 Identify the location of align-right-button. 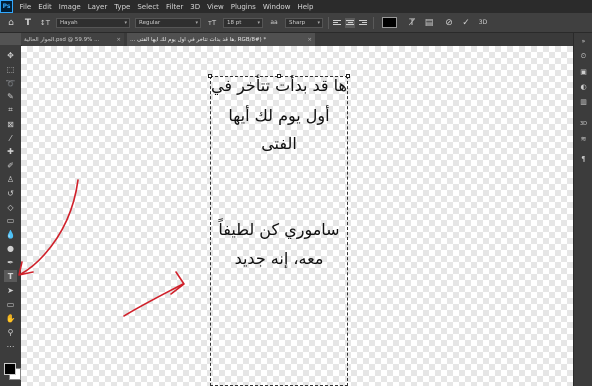
(363, 23).